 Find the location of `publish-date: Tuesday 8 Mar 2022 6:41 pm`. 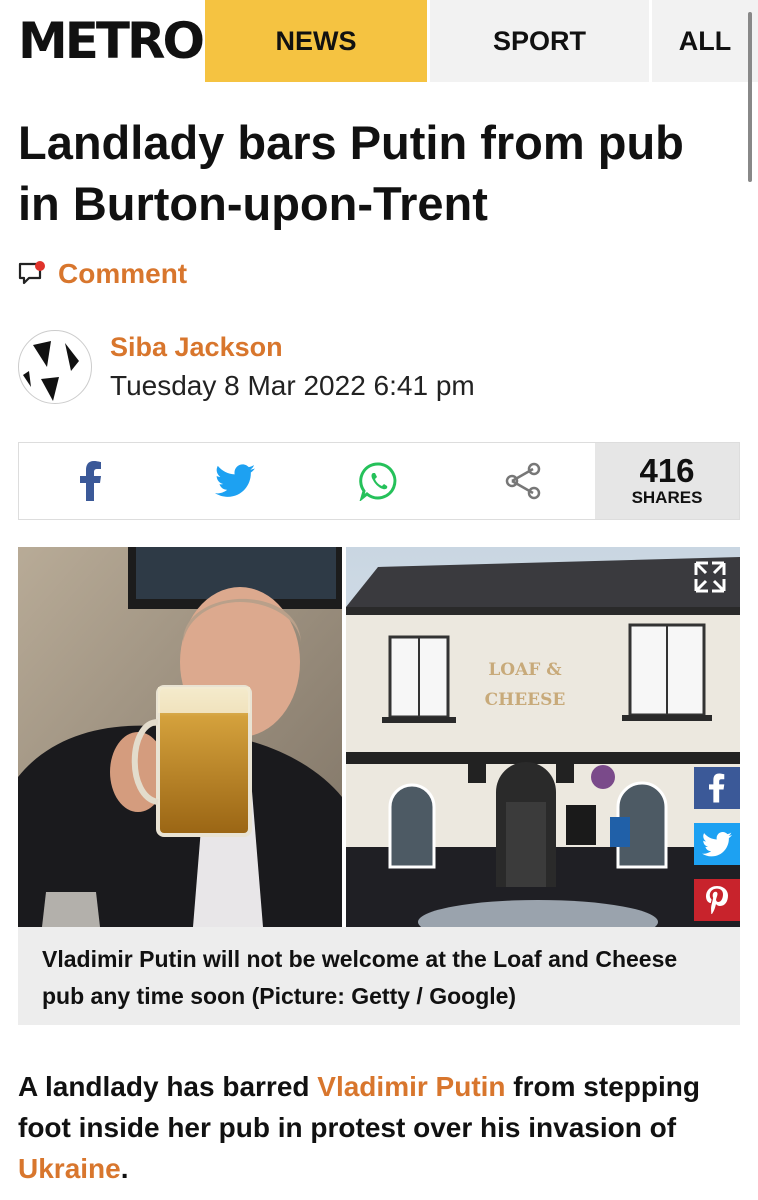

publish-date: Tuesday 8 Mar 2022 6:41 pm is located at coordinates (292, 385).